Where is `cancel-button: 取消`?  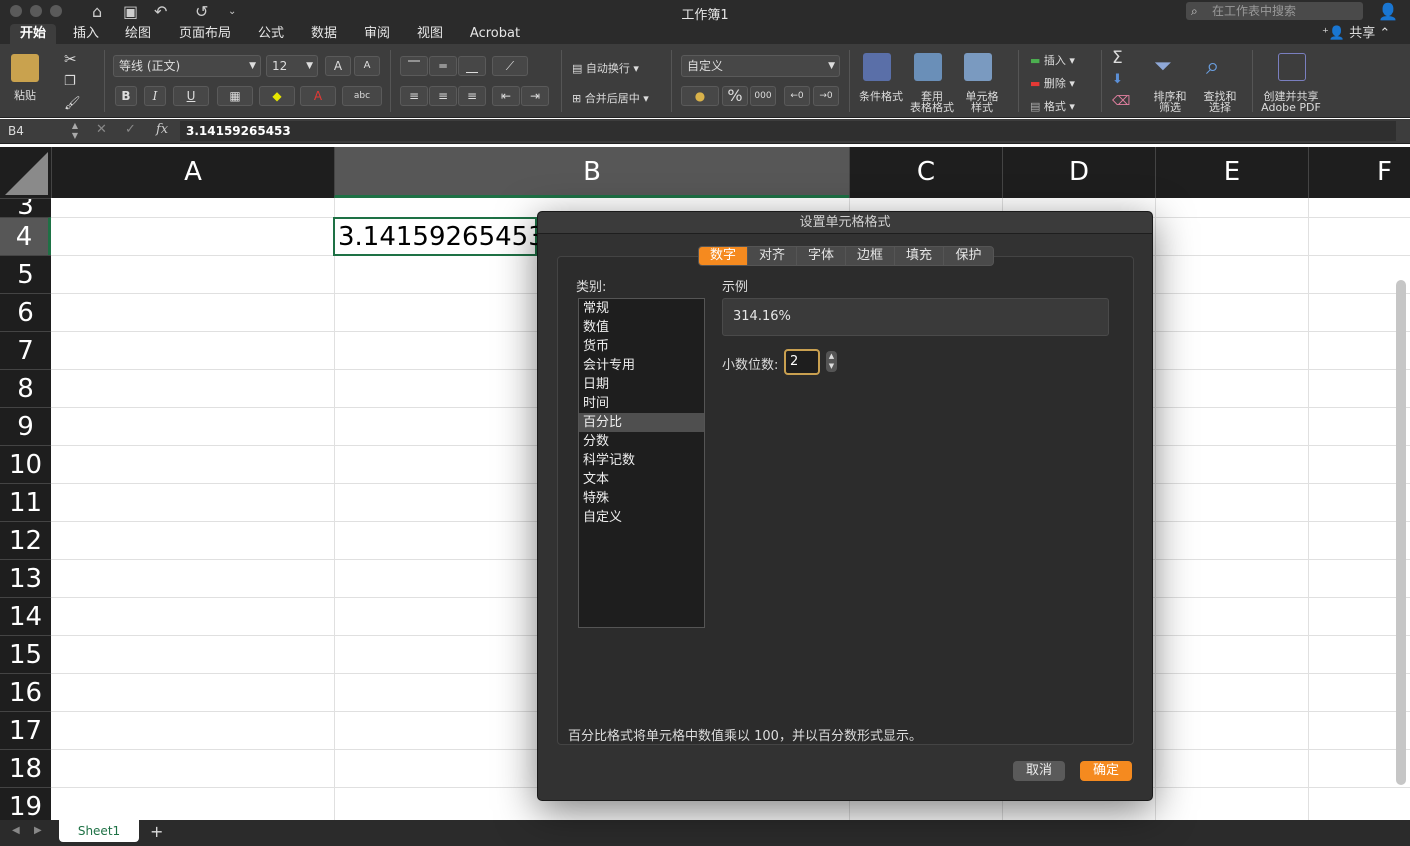 cancel-button: 取消 is located at coordinates (1039, 771).